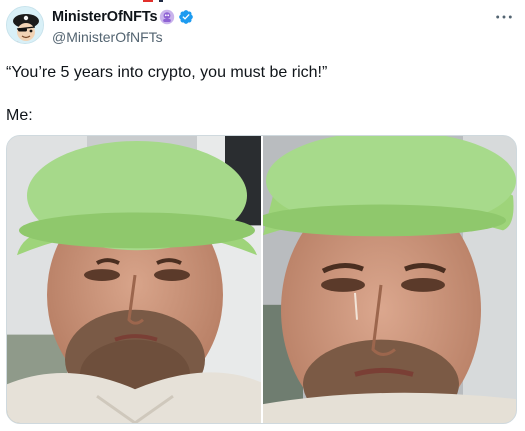  Describe the element at coordinates (105, 17) in the screenshot. I see `author-display-name: MinisterOfNFTs` at that location.